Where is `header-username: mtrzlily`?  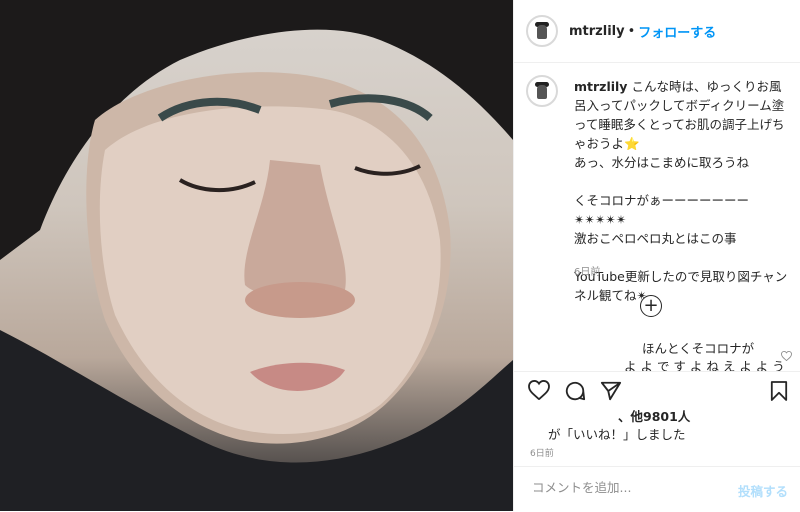
header-username: mtrzlily is located at coordinates (597, 31).